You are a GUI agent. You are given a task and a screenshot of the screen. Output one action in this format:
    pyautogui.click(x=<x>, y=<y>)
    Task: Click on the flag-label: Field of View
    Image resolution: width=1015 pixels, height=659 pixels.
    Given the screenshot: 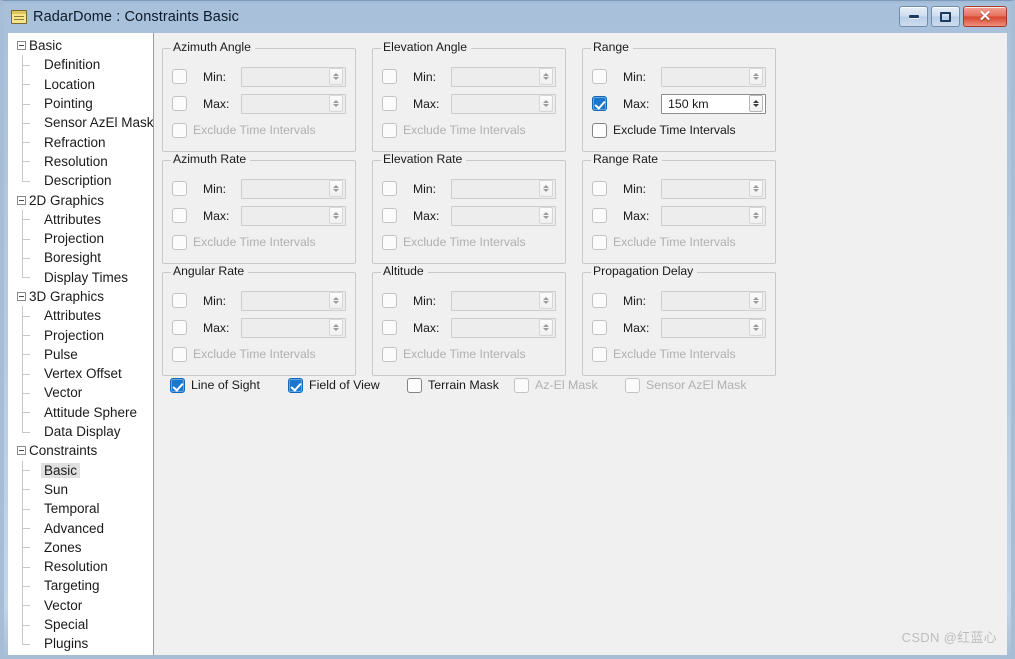 What is the action you would take?
    pyautogui.click(x=344, y=385)
    